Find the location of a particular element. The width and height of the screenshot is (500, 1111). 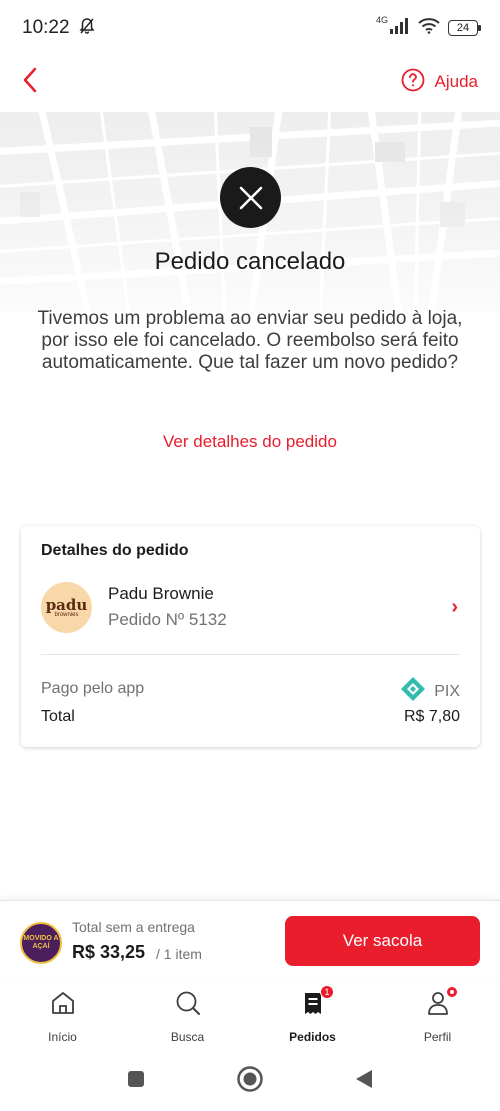

signal-icon is located at coordinates (400, 28).